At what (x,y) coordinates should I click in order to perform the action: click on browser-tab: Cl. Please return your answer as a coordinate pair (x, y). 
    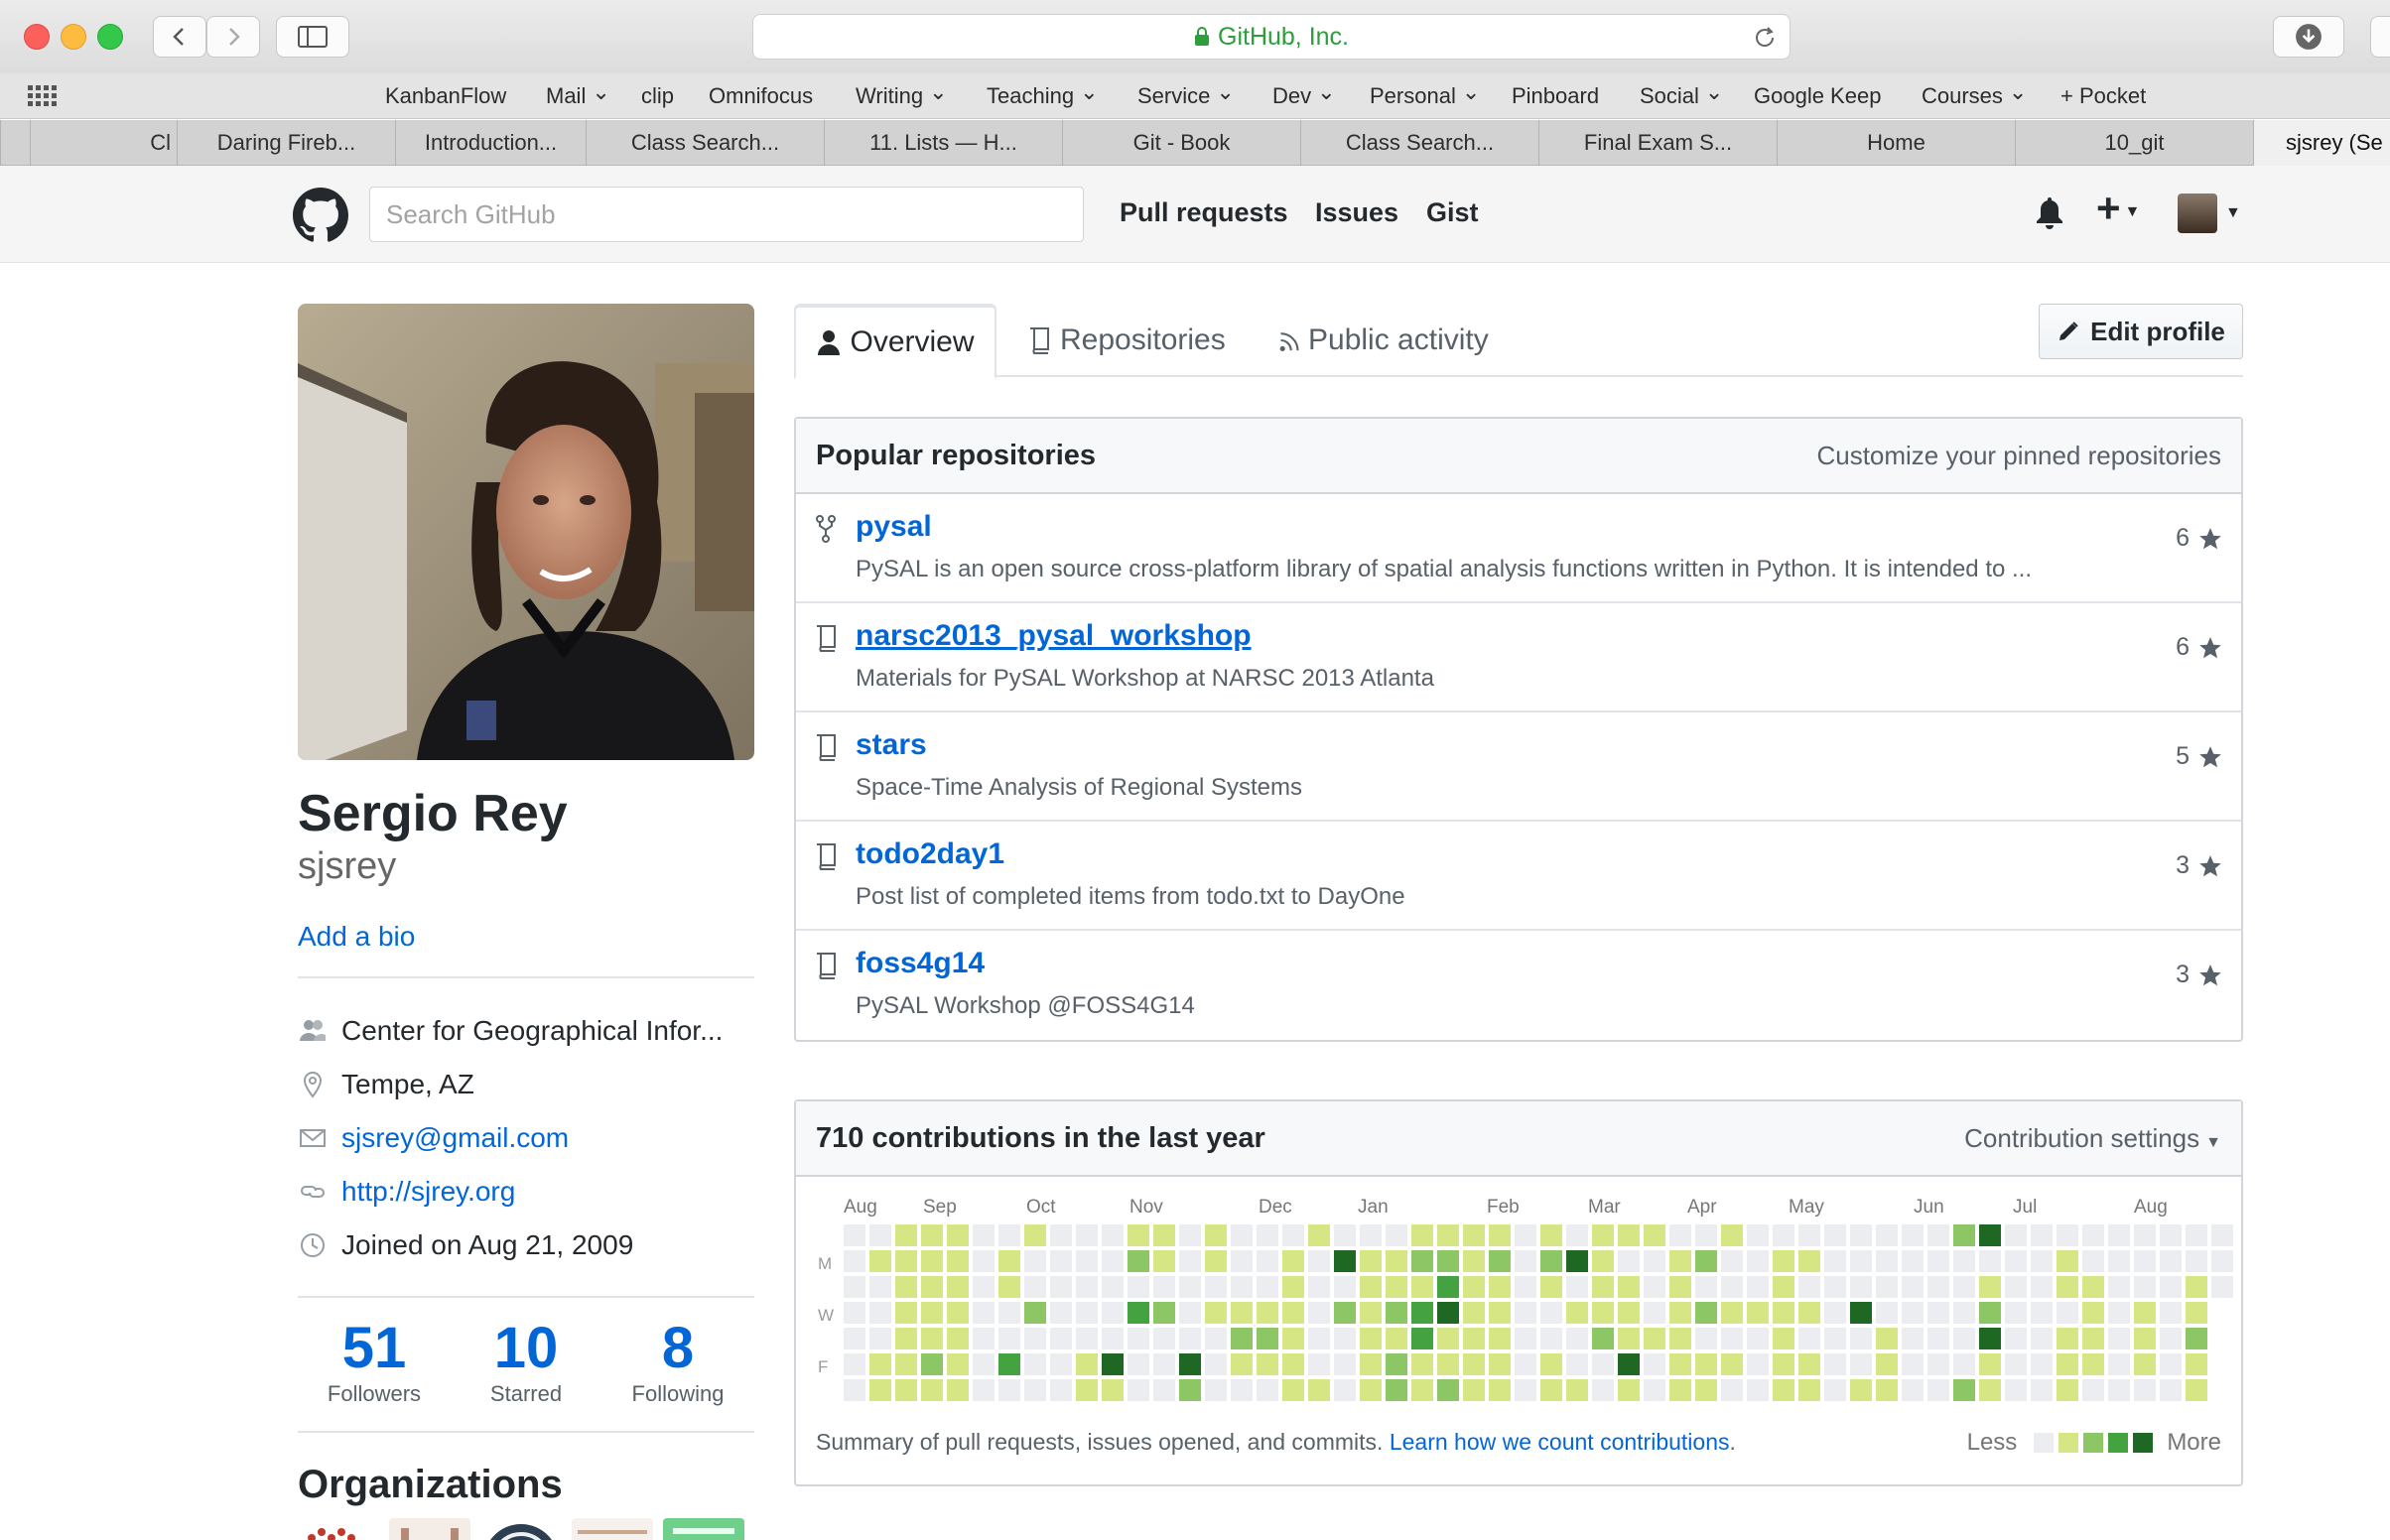
    Looking at the image, I should click on (103, 143).